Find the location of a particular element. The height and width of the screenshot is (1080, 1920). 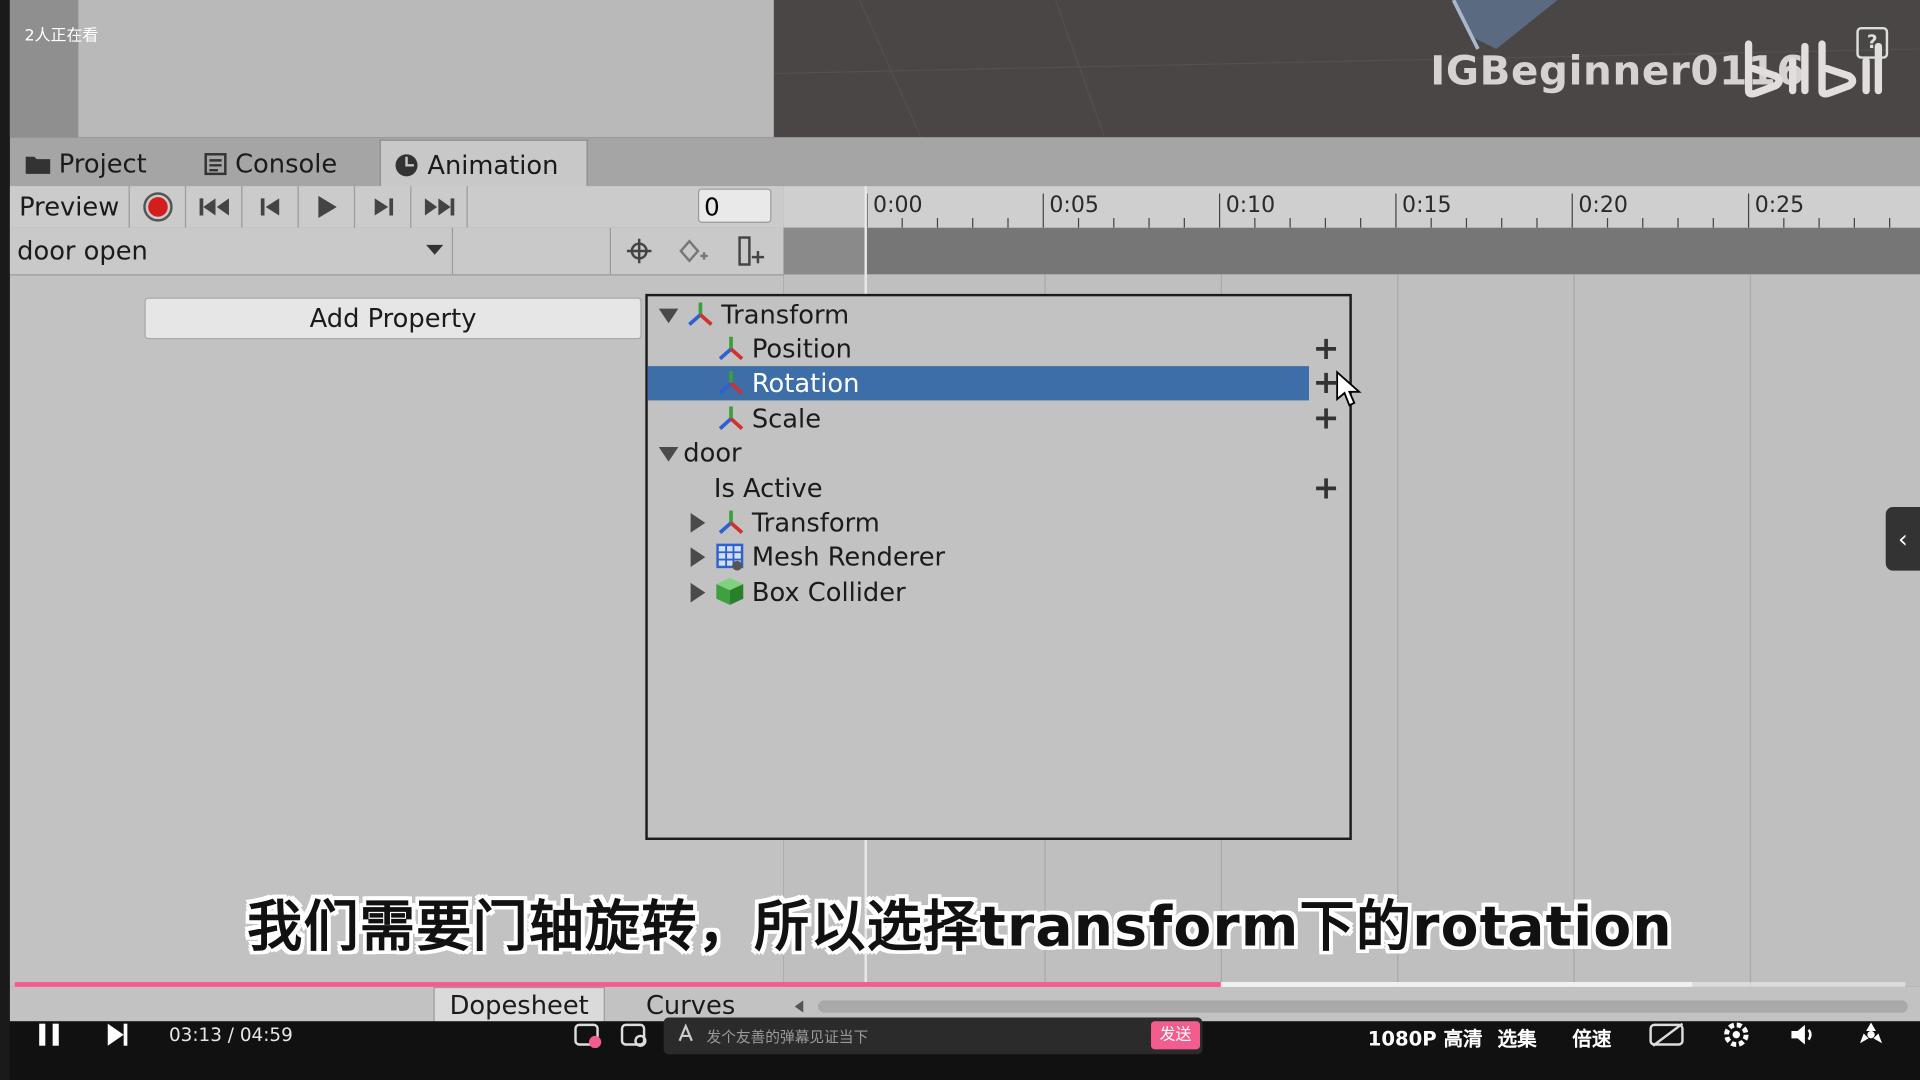

progress-played is located at coordinates (617, 984).